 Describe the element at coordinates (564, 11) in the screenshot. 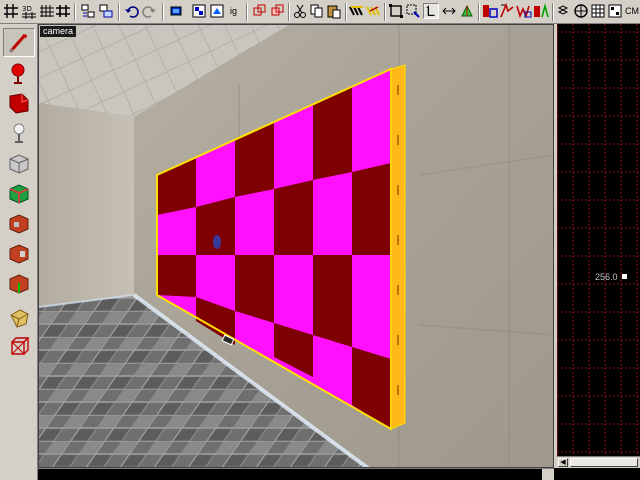

I see `toggle-groups-icon` at that location.